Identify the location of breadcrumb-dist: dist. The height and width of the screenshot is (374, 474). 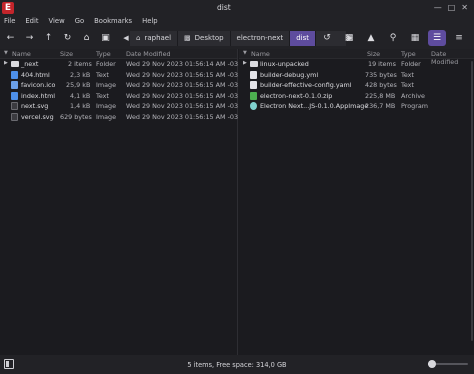
(303, 38).